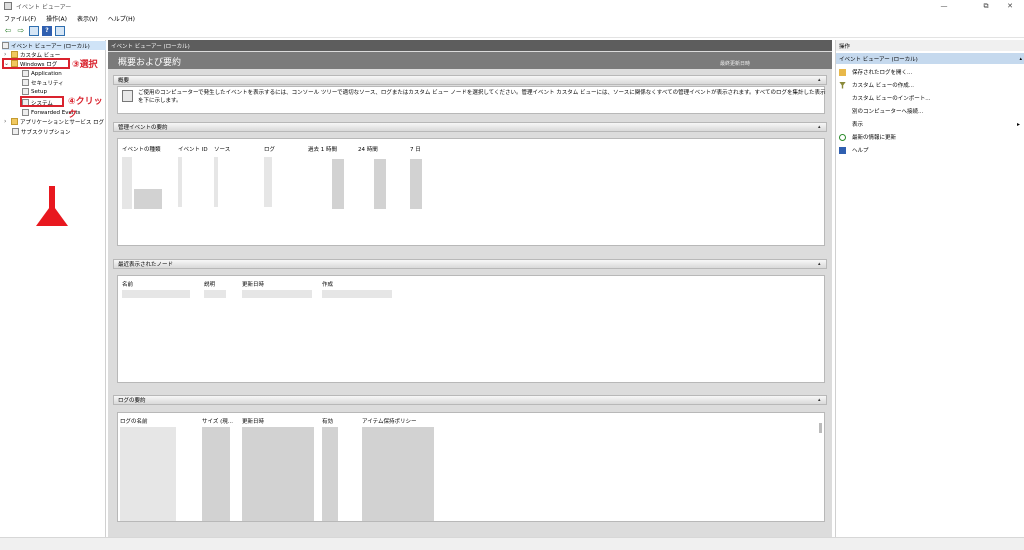  What do you see at coordinates (471, 329) in the screenshot?
I see `recent-nodes-table: 名前 説明 更新日時 作成` at bounding box center [471, 329].